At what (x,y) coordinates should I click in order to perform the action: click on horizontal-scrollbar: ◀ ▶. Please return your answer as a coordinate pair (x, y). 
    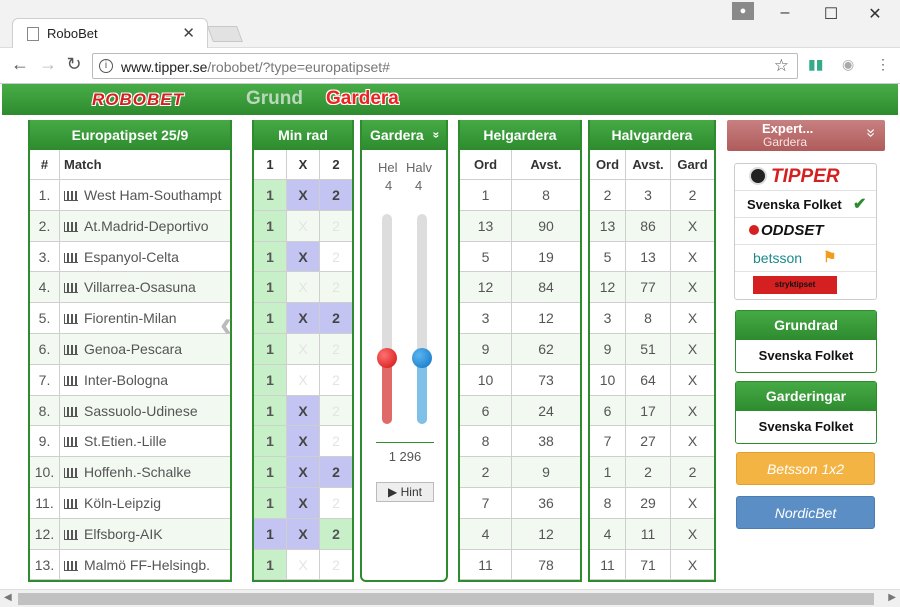
    Looking at the image, I should click on (450, 598).